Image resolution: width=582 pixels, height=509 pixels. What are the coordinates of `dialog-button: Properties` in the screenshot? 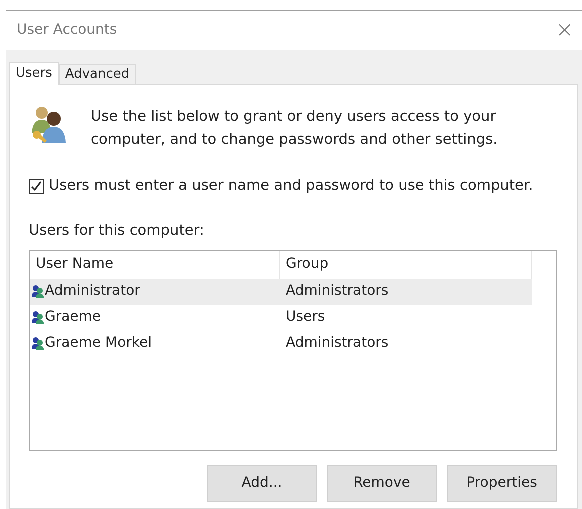 It's located at (502, 483).